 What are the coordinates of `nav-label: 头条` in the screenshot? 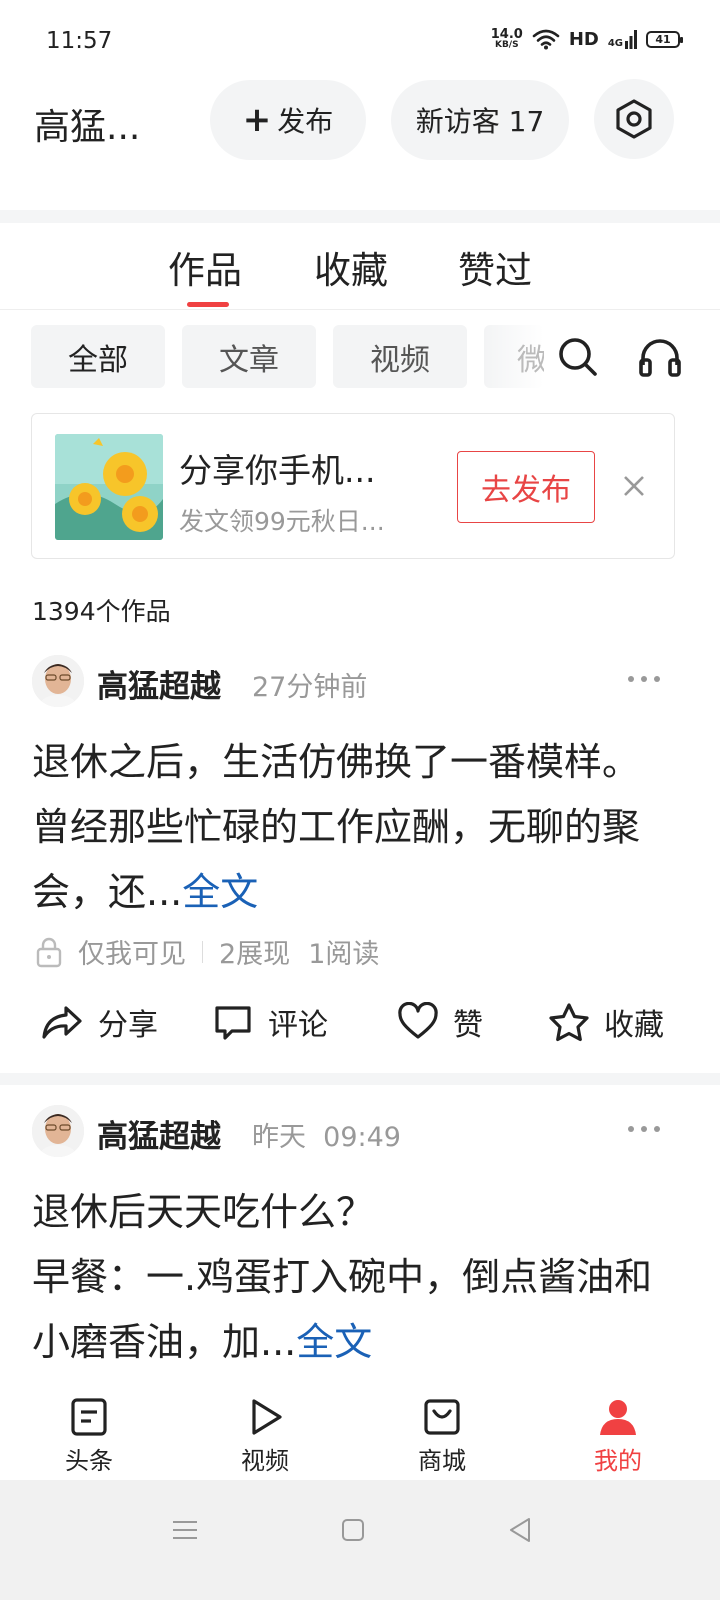 It's located at (89, 1461).